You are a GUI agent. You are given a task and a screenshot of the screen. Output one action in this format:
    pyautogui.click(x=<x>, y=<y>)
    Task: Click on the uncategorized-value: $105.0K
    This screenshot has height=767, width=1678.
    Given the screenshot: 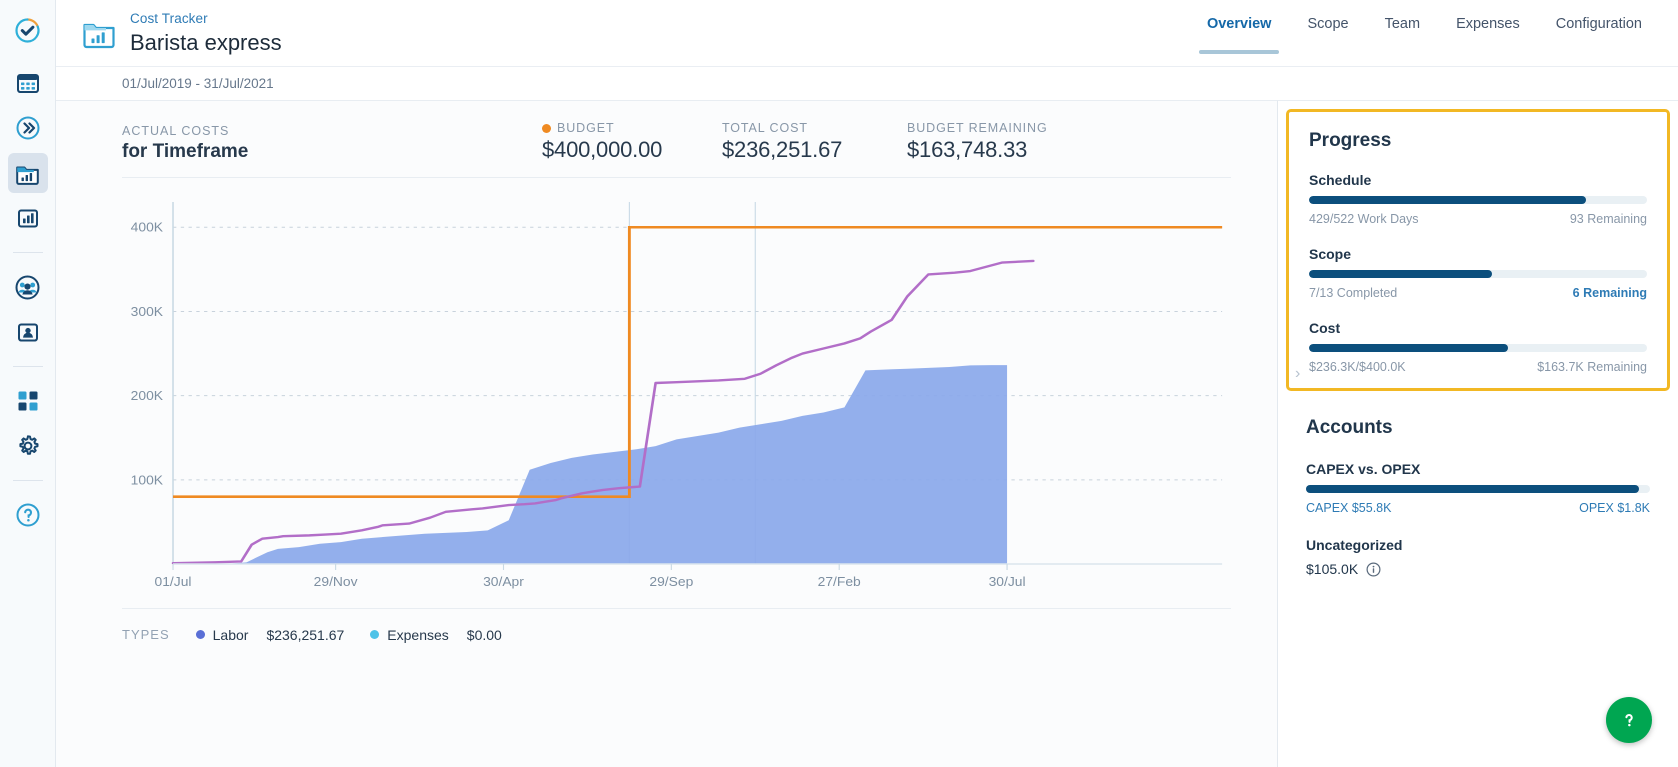 What is the action you would take?
    pyautogui.click(x=1332, y=569)
    